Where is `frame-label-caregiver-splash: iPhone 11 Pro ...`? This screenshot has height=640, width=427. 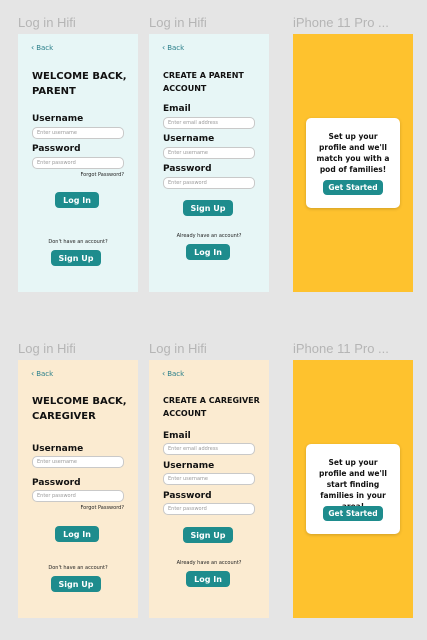
frame-label-caregiver-splash: iPhone 11 Pro ... is located at coordinates (341, 348).